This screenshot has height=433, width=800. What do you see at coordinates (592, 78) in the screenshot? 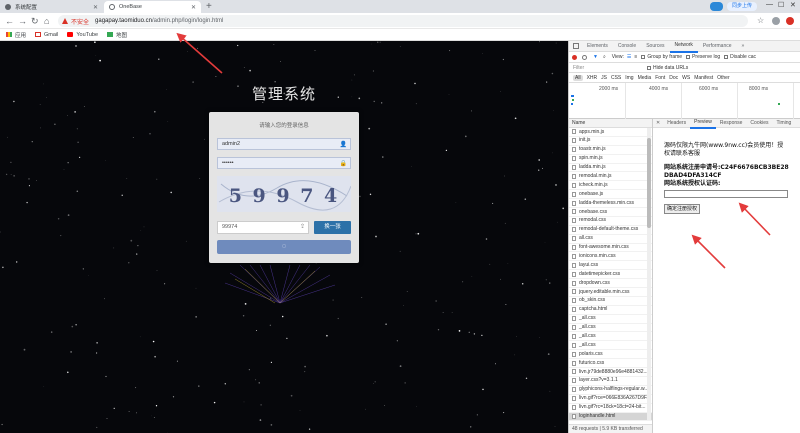
I see `type-filter-xhr: XHR` at bounding box center [592, 78].